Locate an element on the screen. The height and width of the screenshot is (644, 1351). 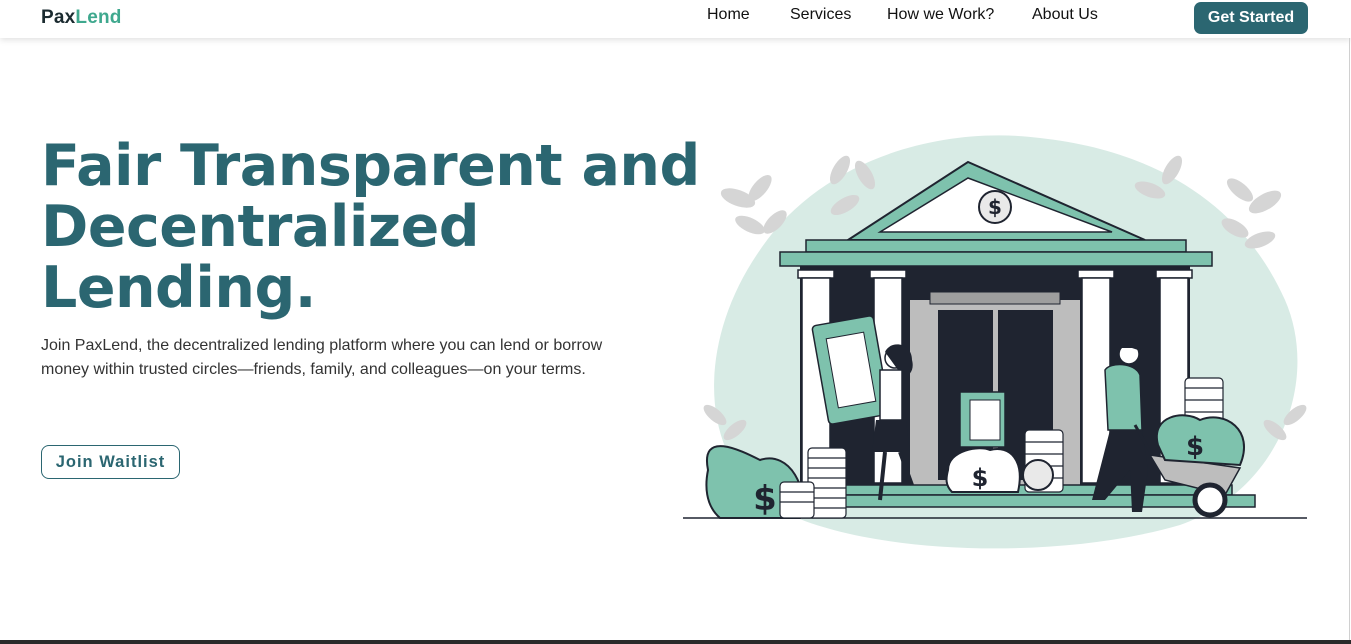
woman-skirt is located at coordinates (891, 436).